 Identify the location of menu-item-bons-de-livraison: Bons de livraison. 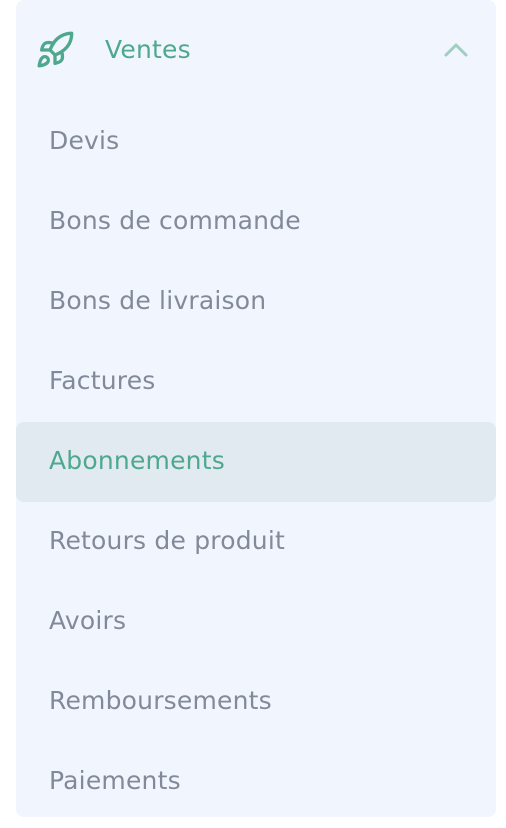
(256, 302).